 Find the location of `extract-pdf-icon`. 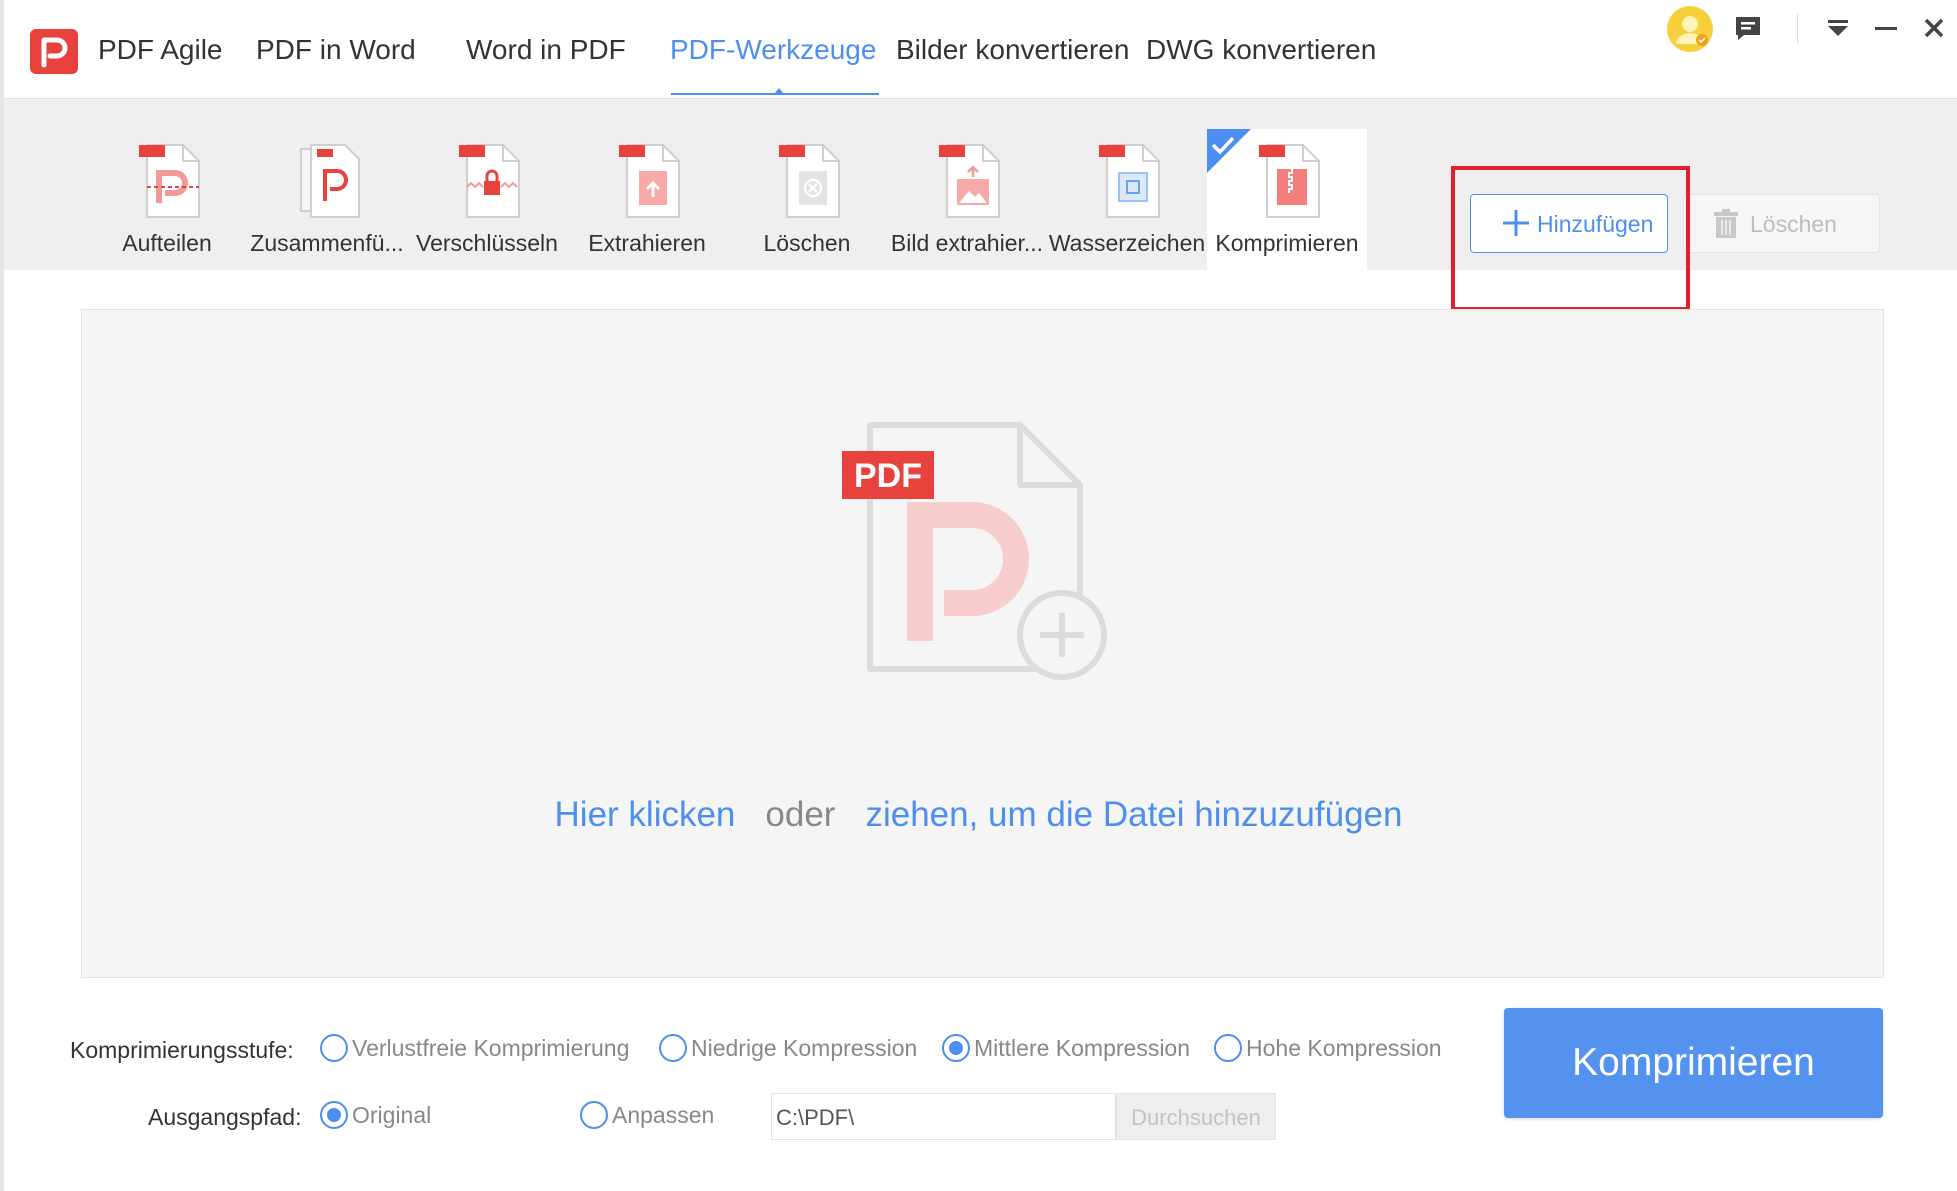

extract-pdf-icon is located at coordinates (649, 181).